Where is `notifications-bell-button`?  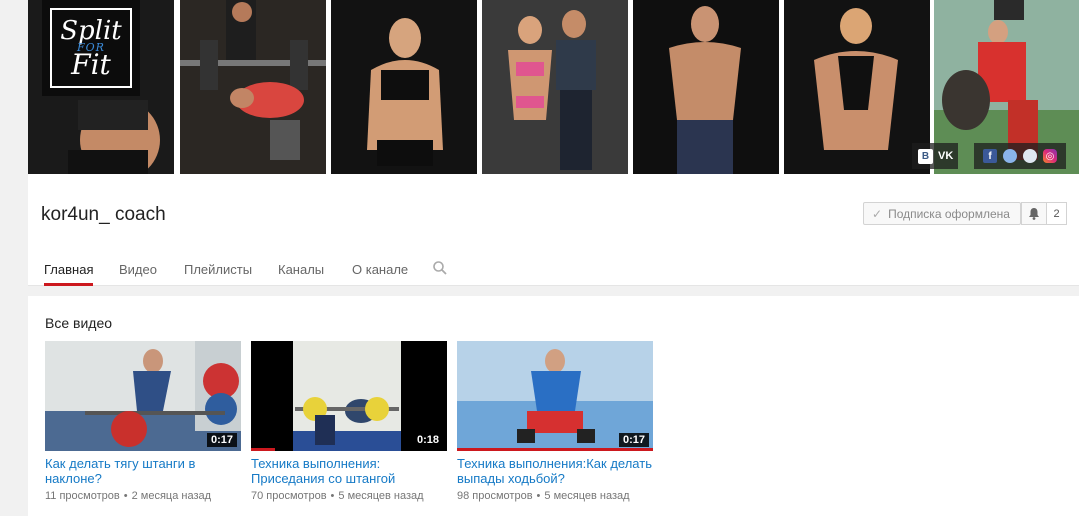 notifications-bell-button is located at coordinates (1034, 213).